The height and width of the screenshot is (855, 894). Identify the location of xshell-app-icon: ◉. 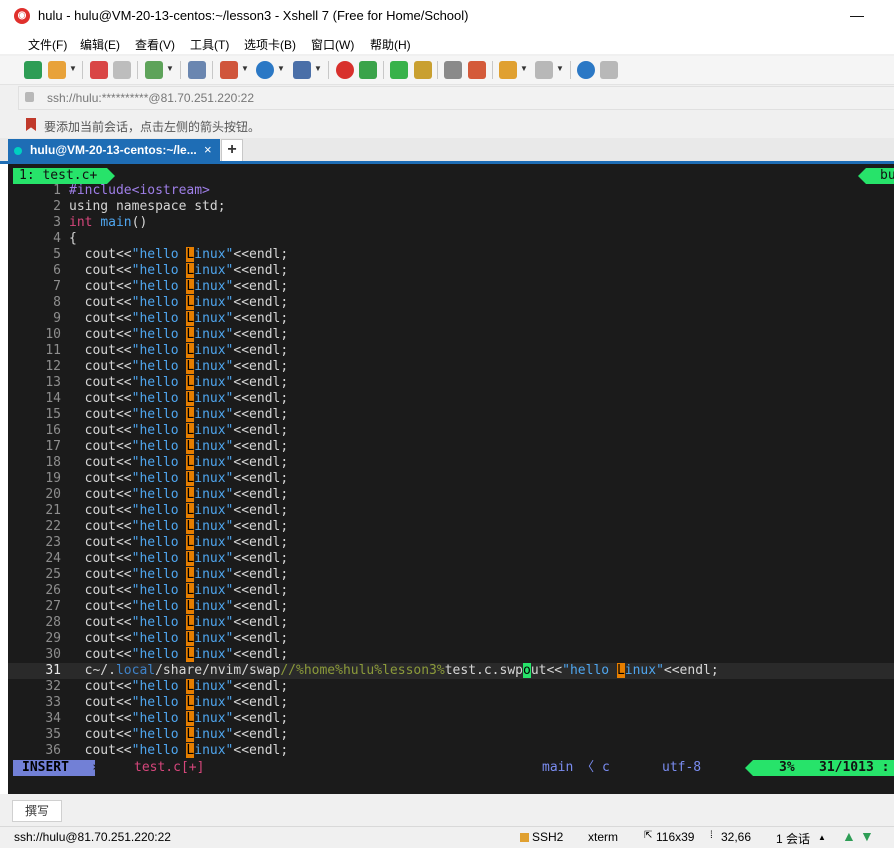
(22, 16).